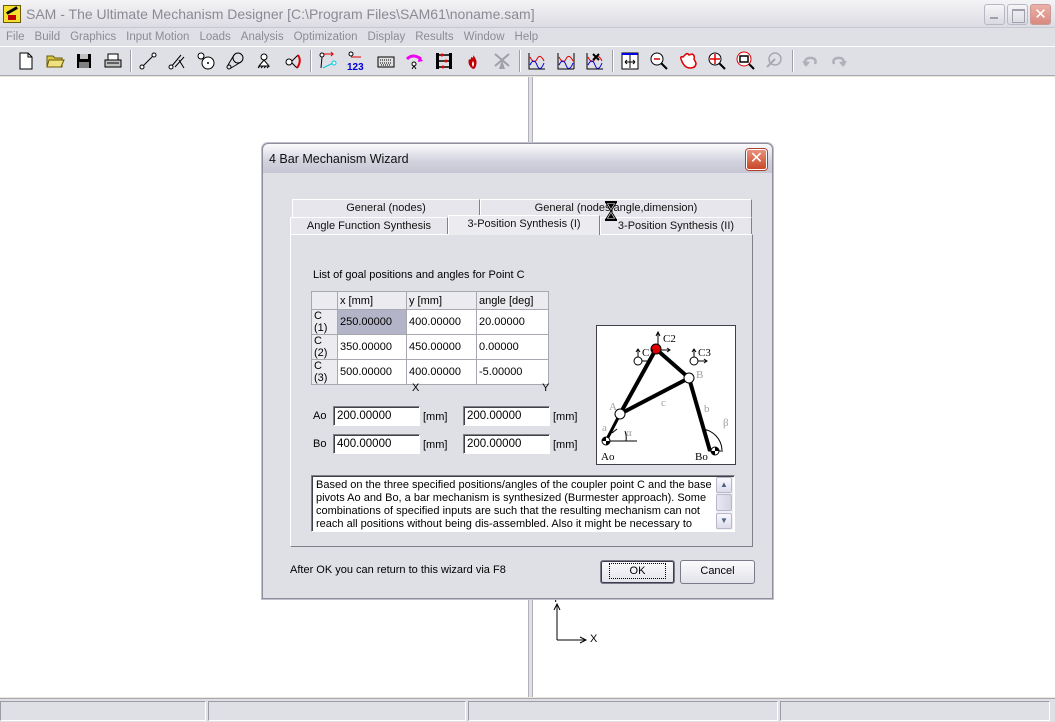 This screenshot has width=1055, height=722. What do you see at coordinates (206, 61) in the screenshot?
I see `gear-pair-icon` at bounding box center [206, 61].